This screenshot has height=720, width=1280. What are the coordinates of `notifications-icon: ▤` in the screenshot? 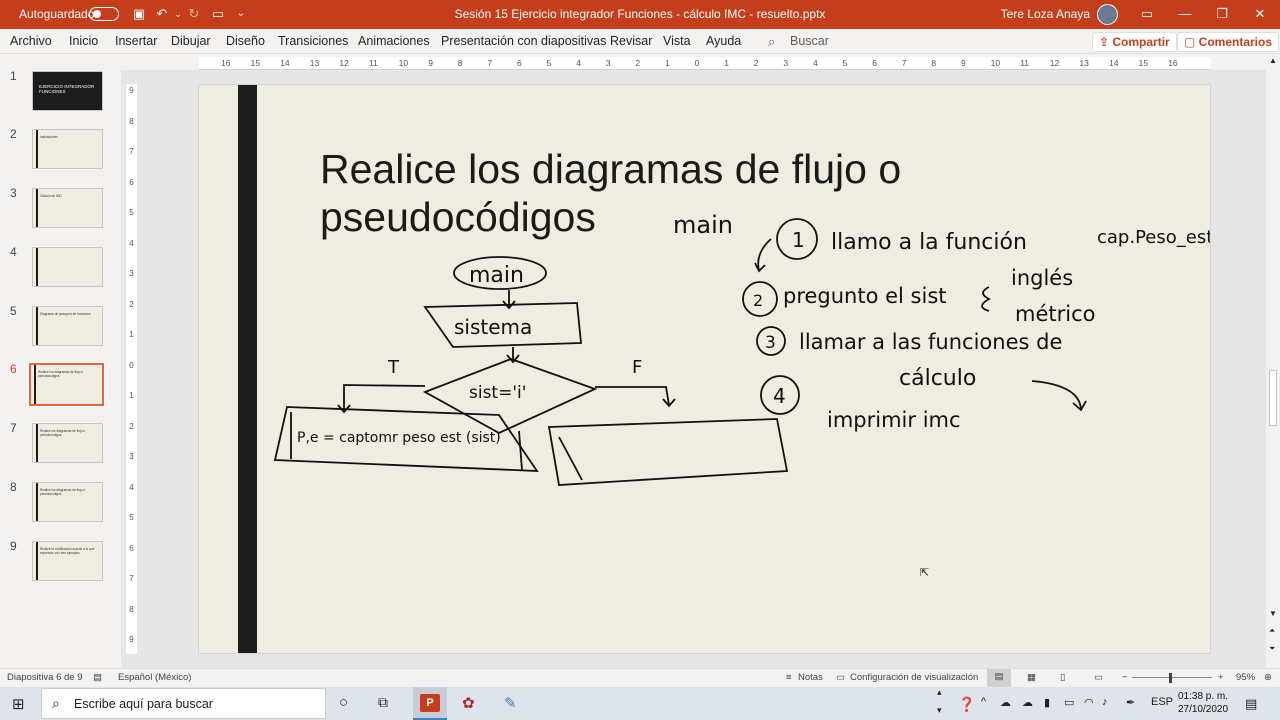 It's located at (1251, 704).